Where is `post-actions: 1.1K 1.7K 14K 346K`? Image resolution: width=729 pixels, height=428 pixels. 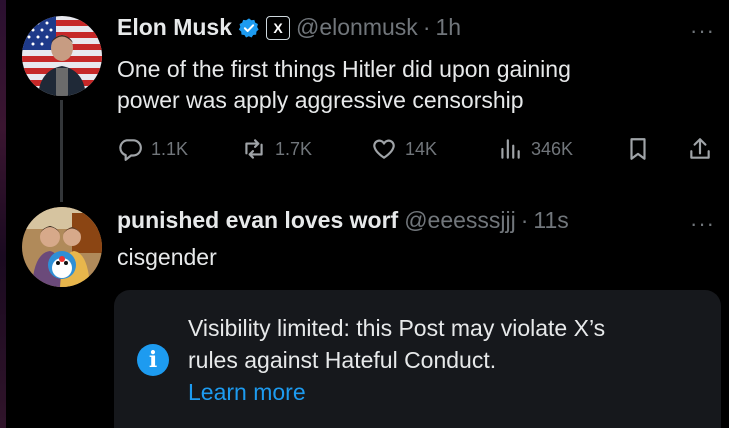
post-actions: 1.1K 1.7K 14K 346K is located at coordinates (417, 151).